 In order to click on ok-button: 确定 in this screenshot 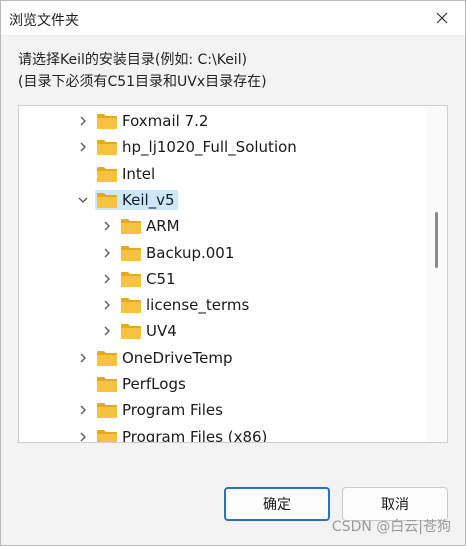, I will do `click(277, 504)`.